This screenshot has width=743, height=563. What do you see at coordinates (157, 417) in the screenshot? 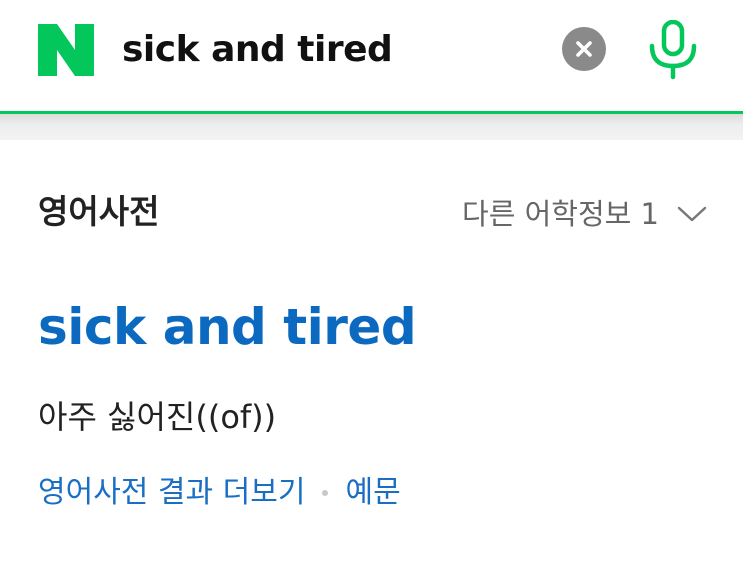
I see `entry-meaning: 아주 싫어진((of))` at bounding box center [157, 417].